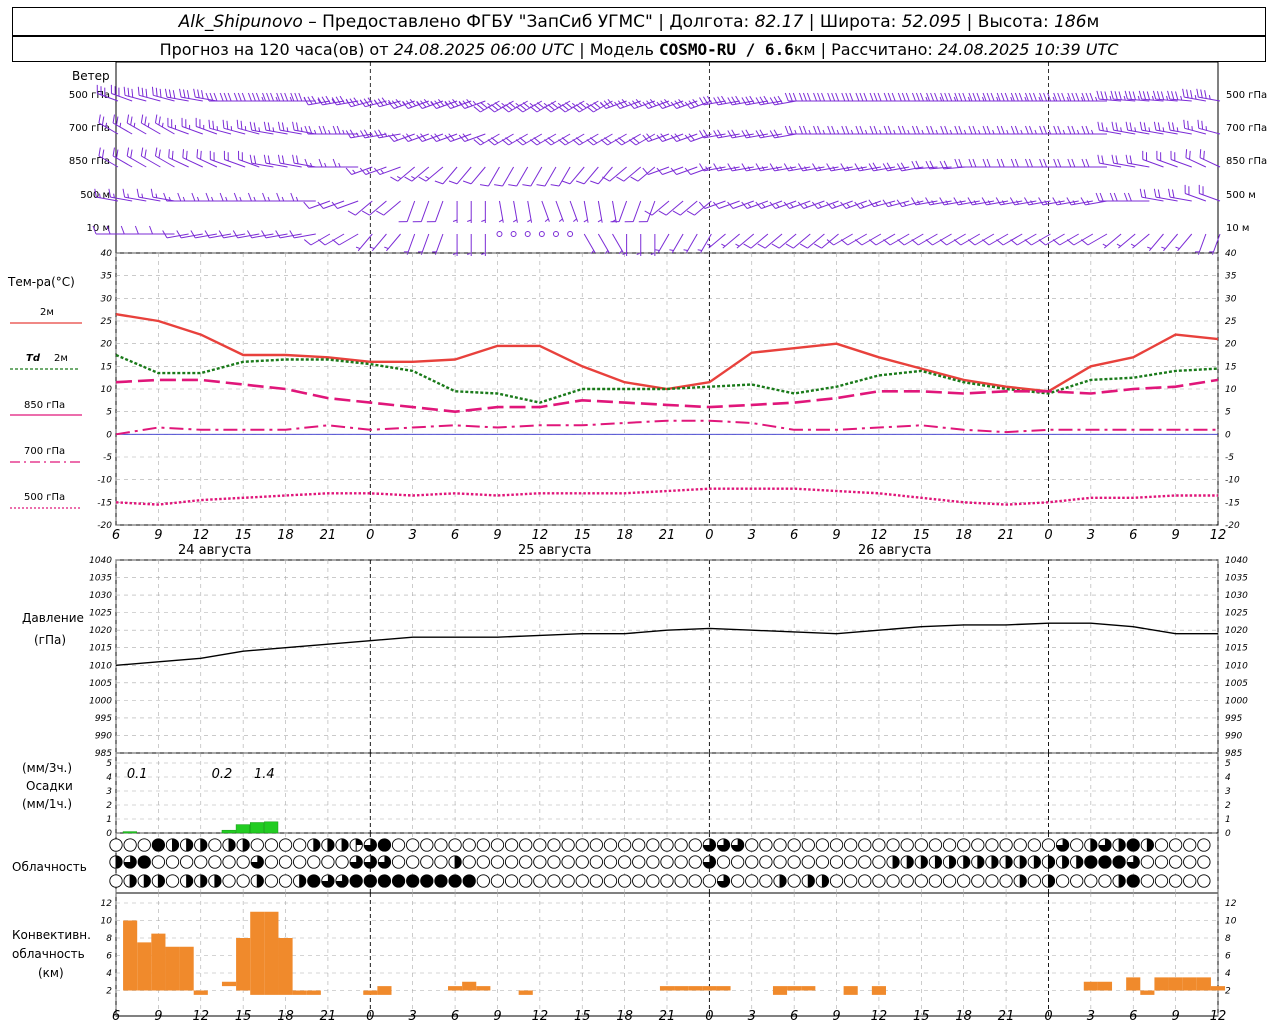 This screenshot has width=1280, height=1024. What do you see at coordinates (1228, 778) in the screenshot?
I see `precip-y-tick-right: 4` at bounding box center [1228, 778].